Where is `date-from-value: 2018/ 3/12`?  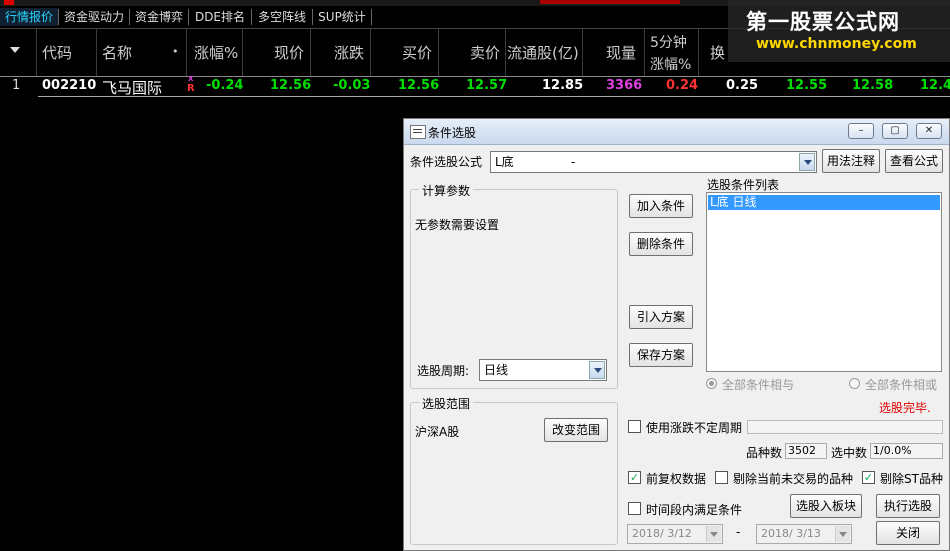
date-from-value: 2018/ 3/12 is located at coordinates (662, 533).